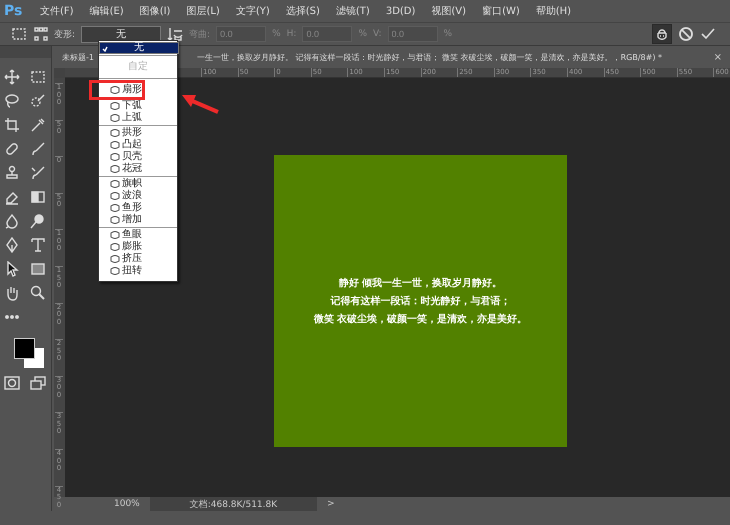  I want to click on menu-option-label: 花冠, so click(132, 169).